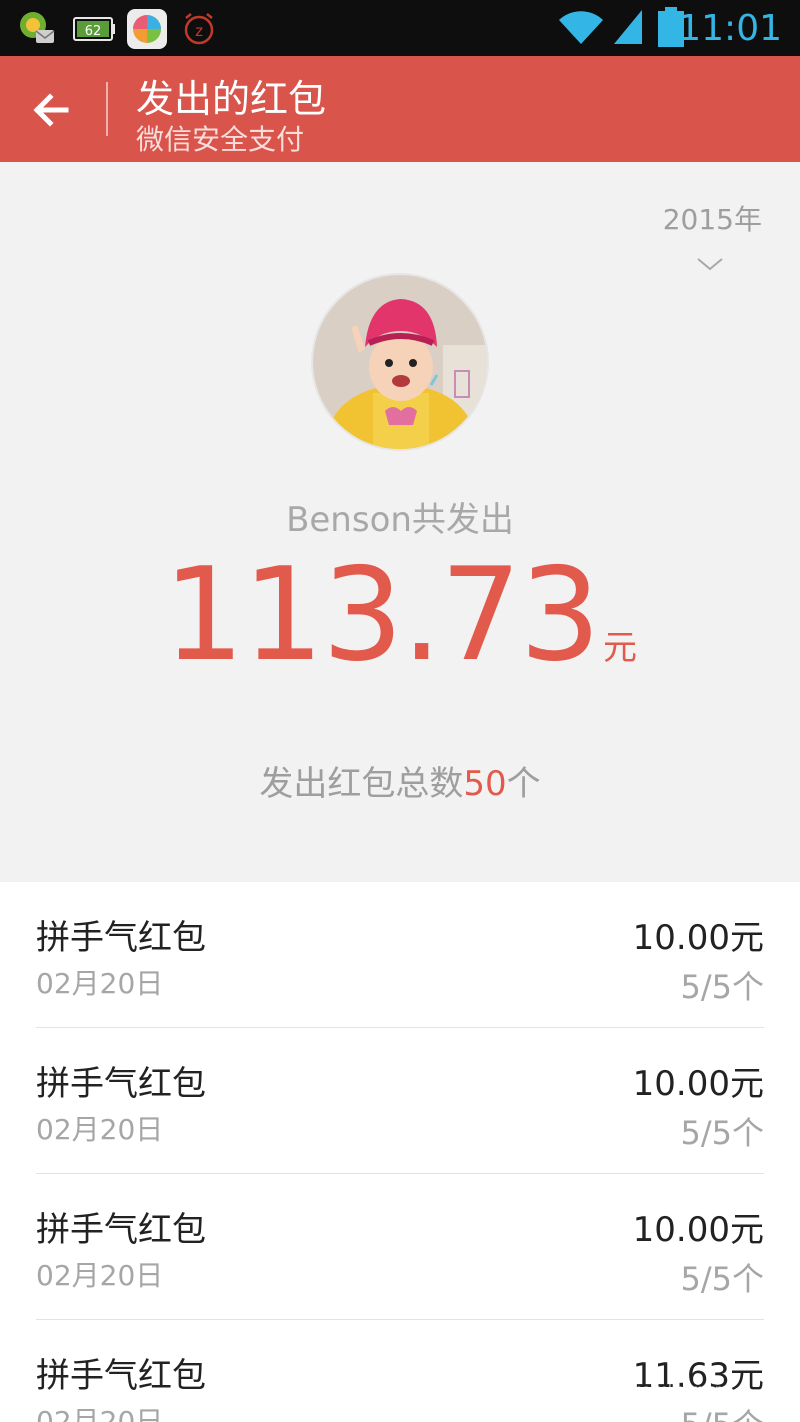  I want to click on clock: 11:01, so click(730, 28).